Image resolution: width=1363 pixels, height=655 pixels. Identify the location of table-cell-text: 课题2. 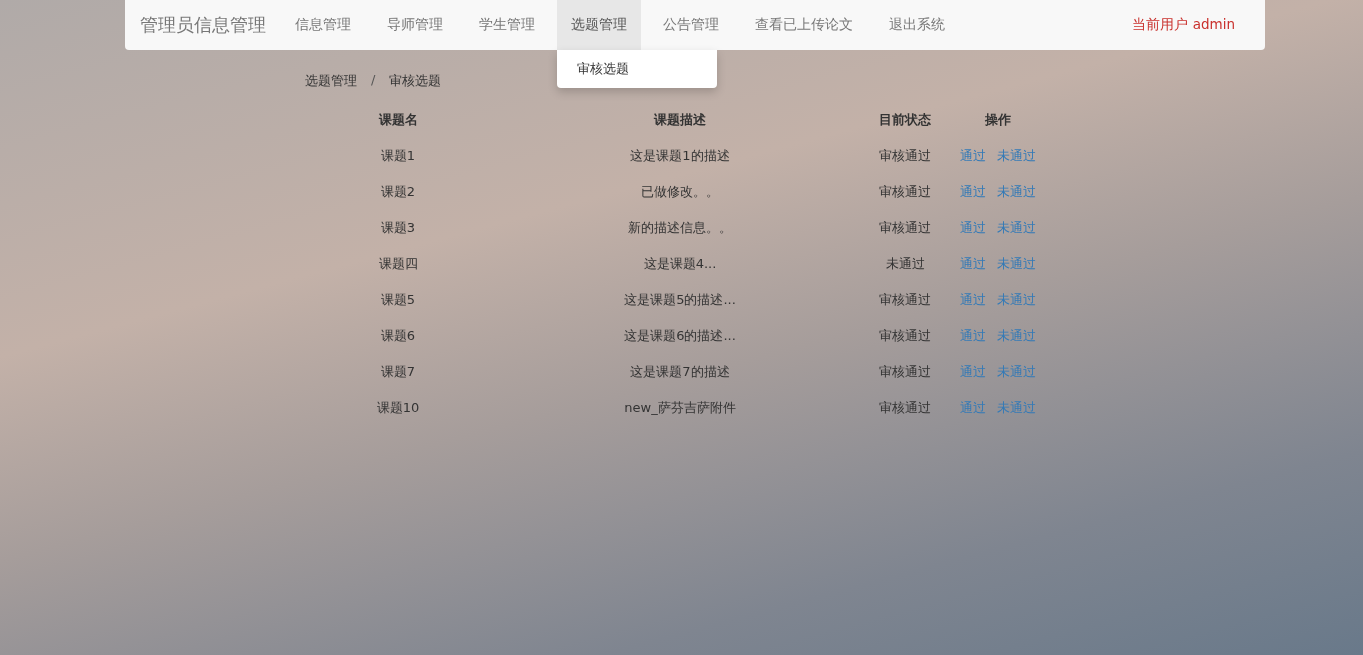
(398, 192).